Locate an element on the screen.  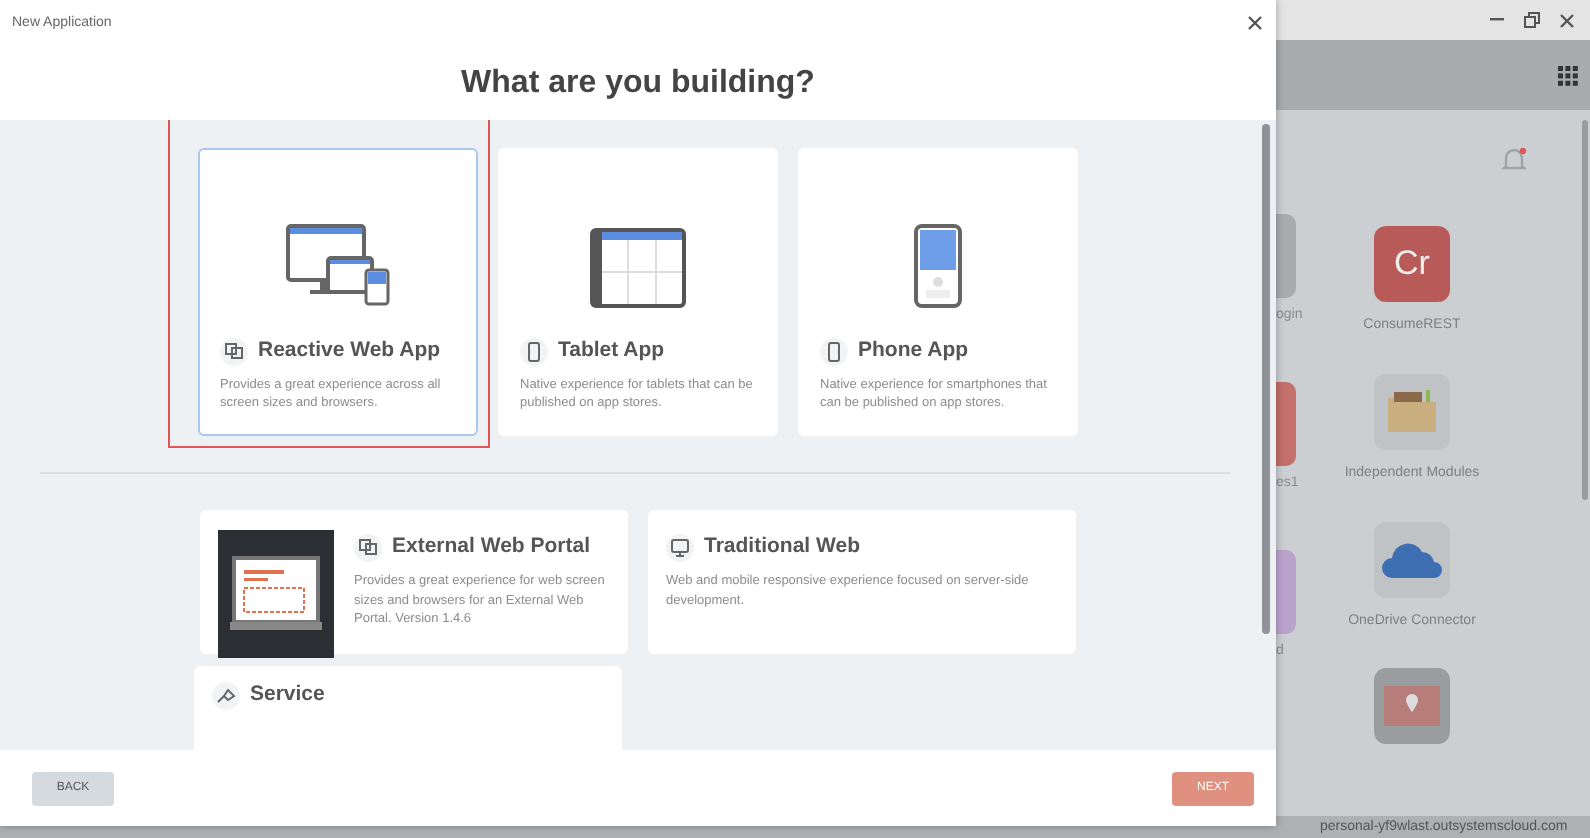
minimize-icon is located at coordinates (1497, 20).